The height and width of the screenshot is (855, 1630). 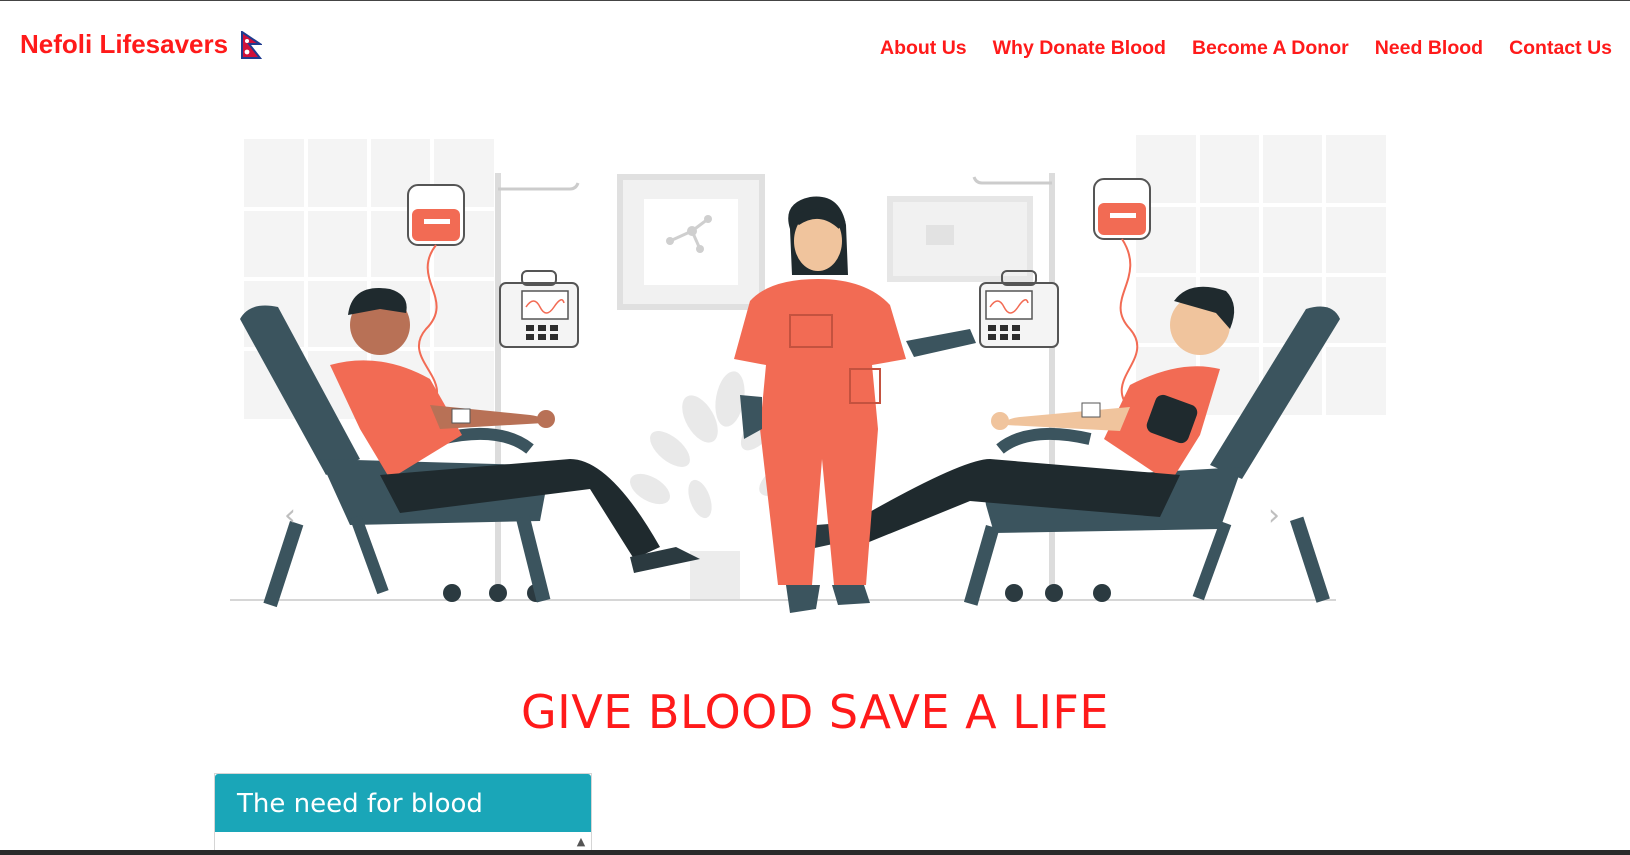 I want to click on hero-tagline: GIVE BLOOD SAVE A LIFE, so click(x=815, y=712).